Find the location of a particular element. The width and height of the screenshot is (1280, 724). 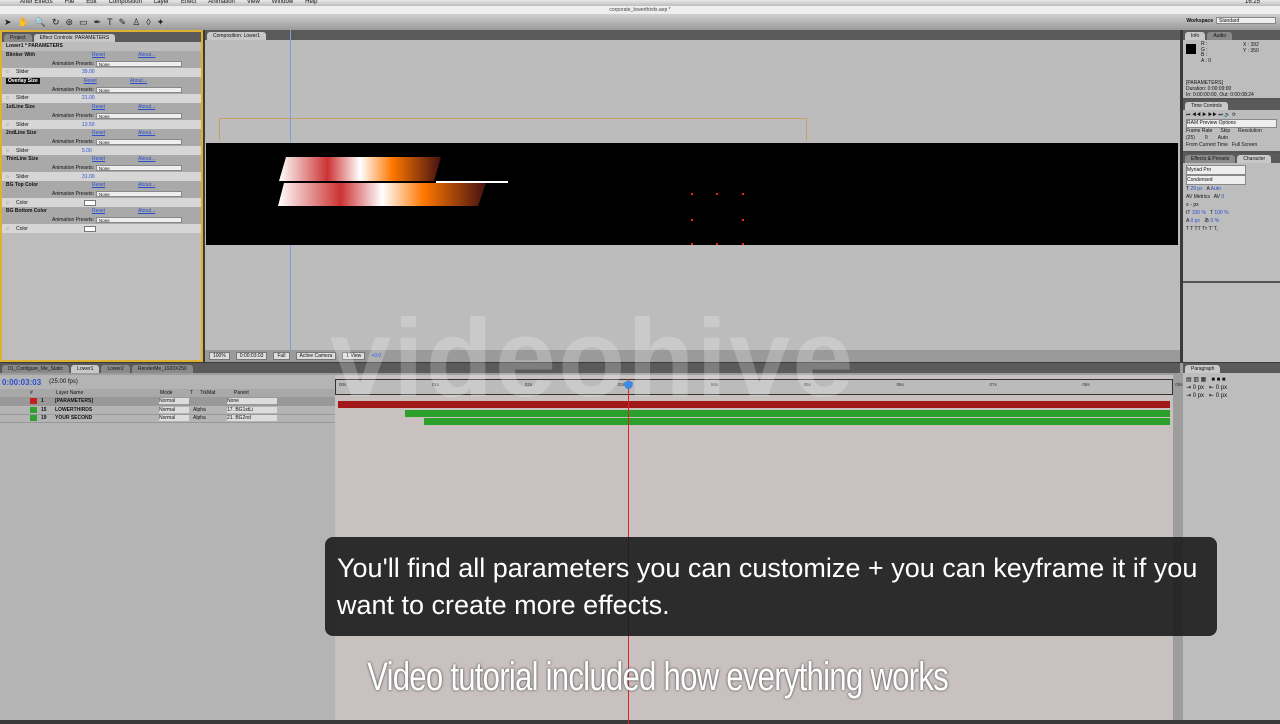

indent-left: 0 px is located at coordinates (1198, 388).